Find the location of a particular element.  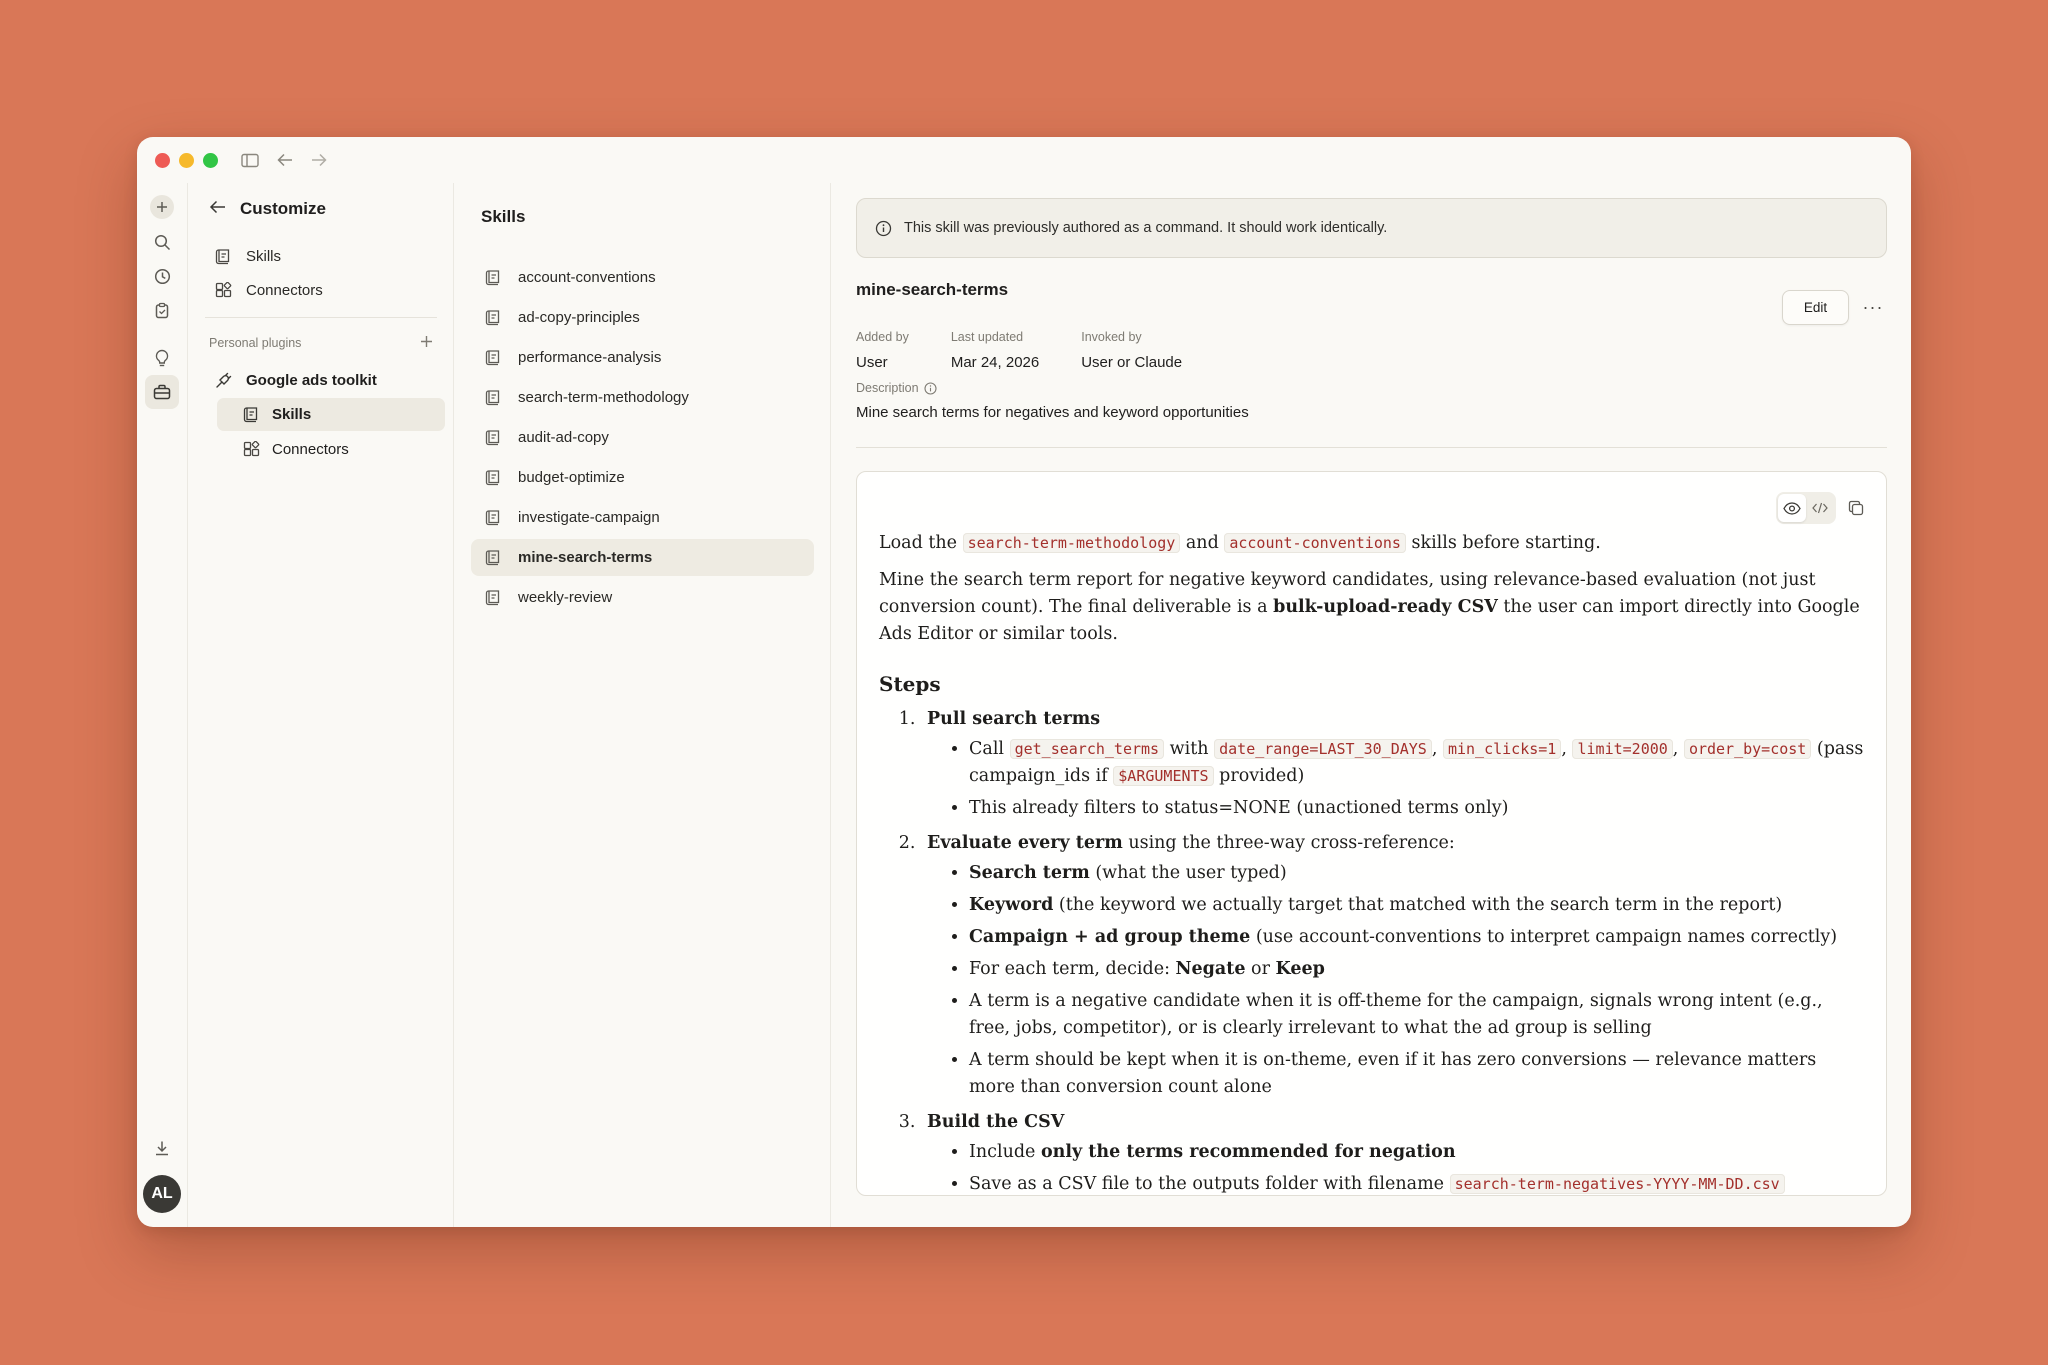

skill-item-weekly-review: weekly-review is located at coordinates (642, 597).